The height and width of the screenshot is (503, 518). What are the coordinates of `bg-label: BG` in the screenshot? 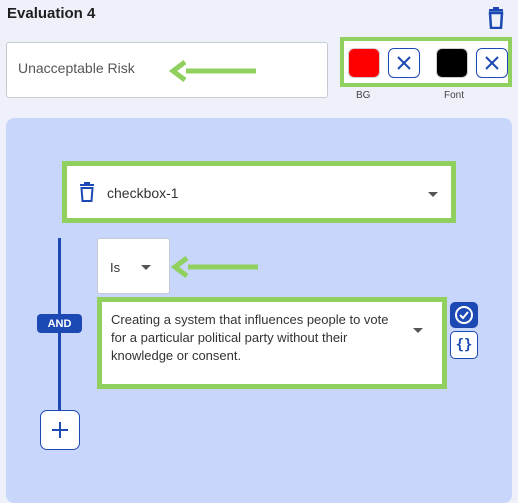 It's located at (363, 95).